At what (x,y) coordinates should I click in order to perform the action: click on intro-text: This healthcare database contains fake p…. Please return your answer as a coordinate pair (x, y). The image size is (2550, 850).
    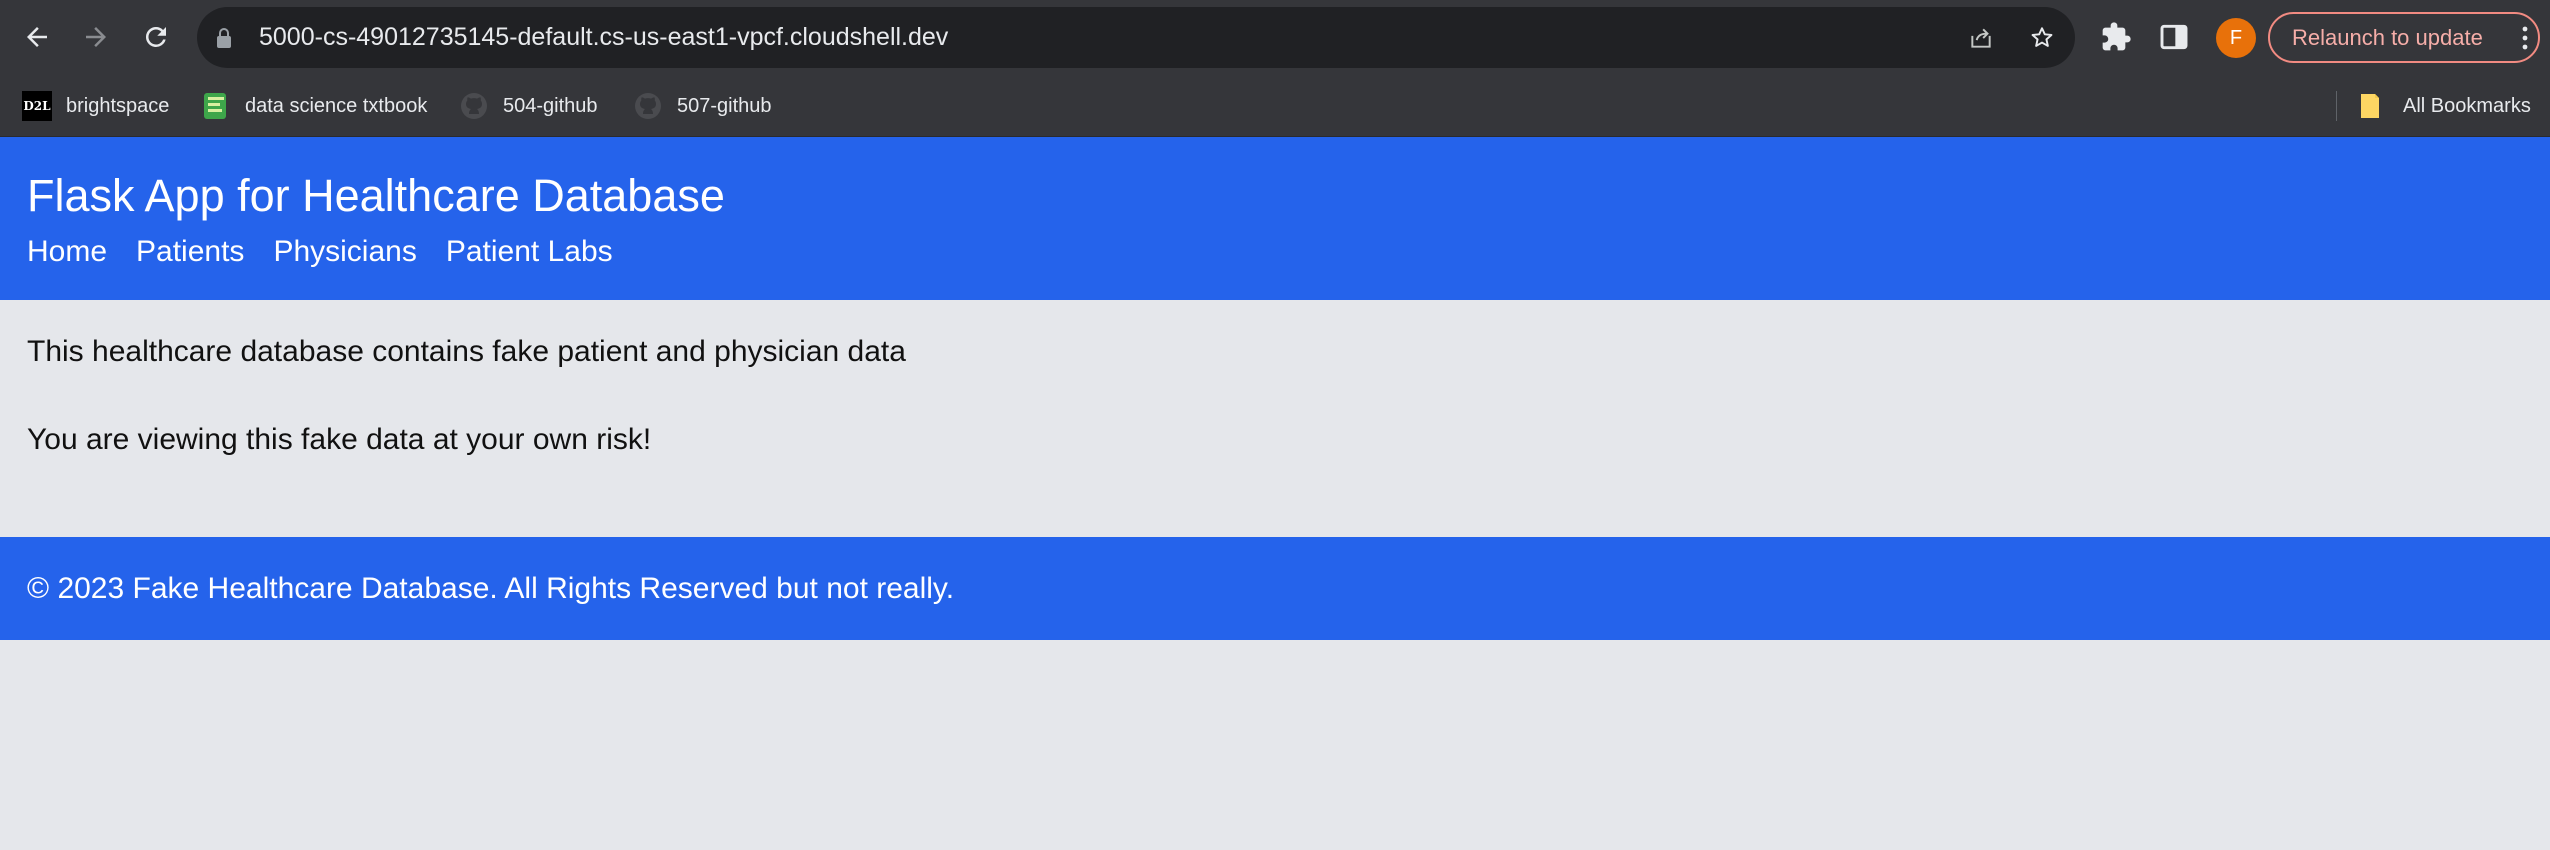
    Looking at the image, I should click on (466, 351).